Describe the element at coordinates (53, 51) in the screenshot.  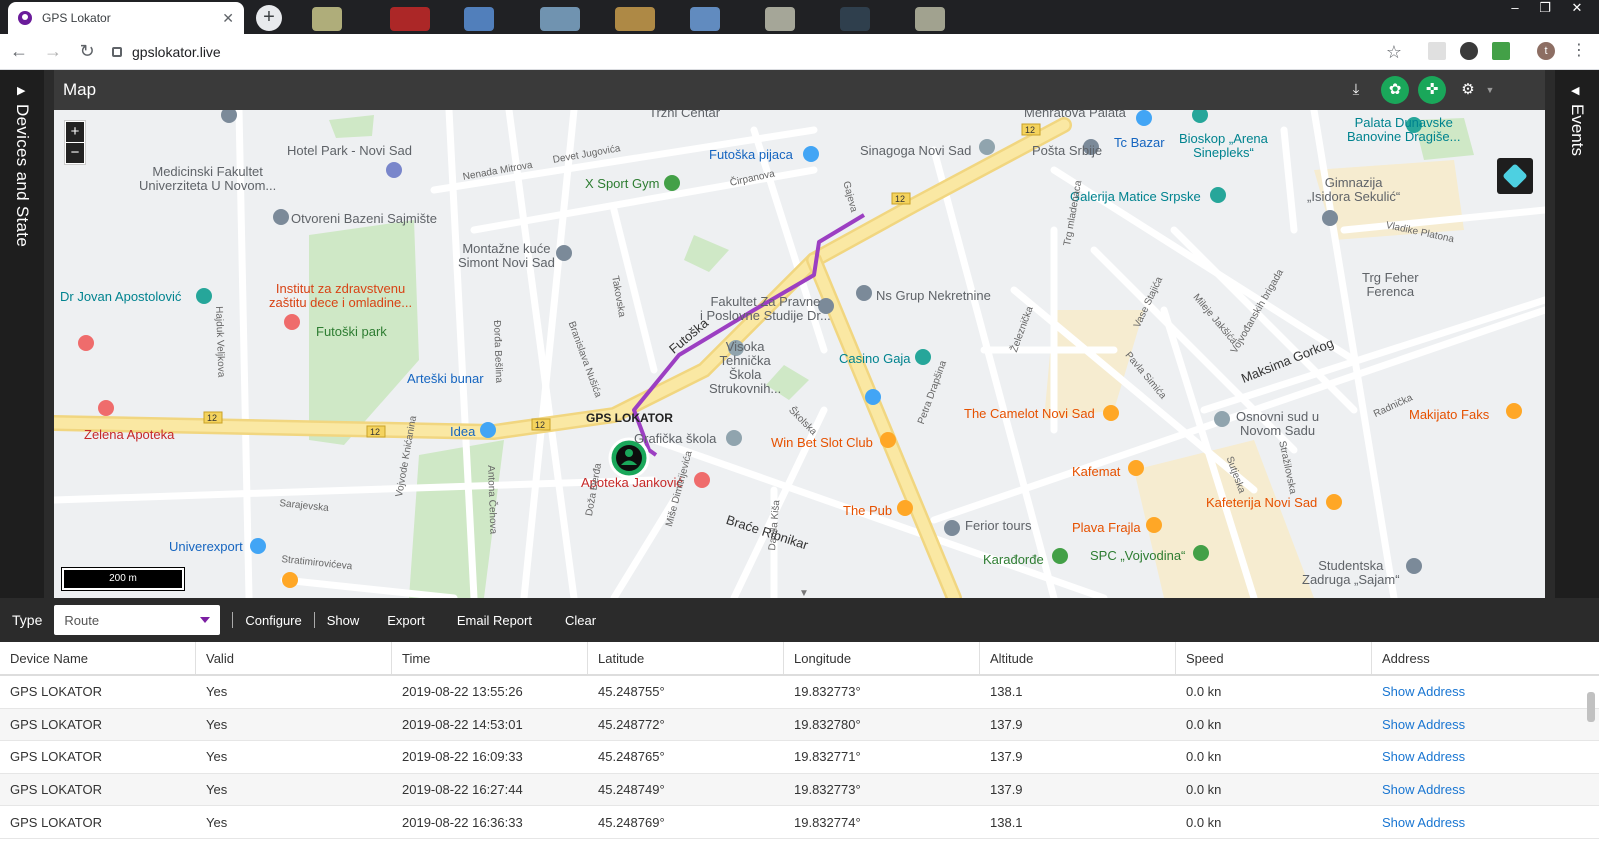
I see `forward-icon: →` at that location.